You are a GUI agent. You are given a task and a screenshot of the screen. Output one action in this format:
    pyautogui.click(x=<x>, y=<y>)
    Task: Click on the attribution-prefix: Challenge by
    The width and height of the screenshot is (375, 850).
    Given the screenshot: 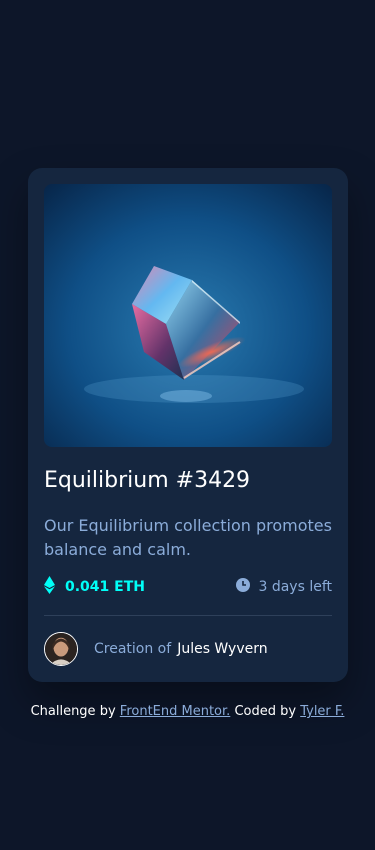 What is the action you would take?
    pyautogui.click(x=73, y=711)
    